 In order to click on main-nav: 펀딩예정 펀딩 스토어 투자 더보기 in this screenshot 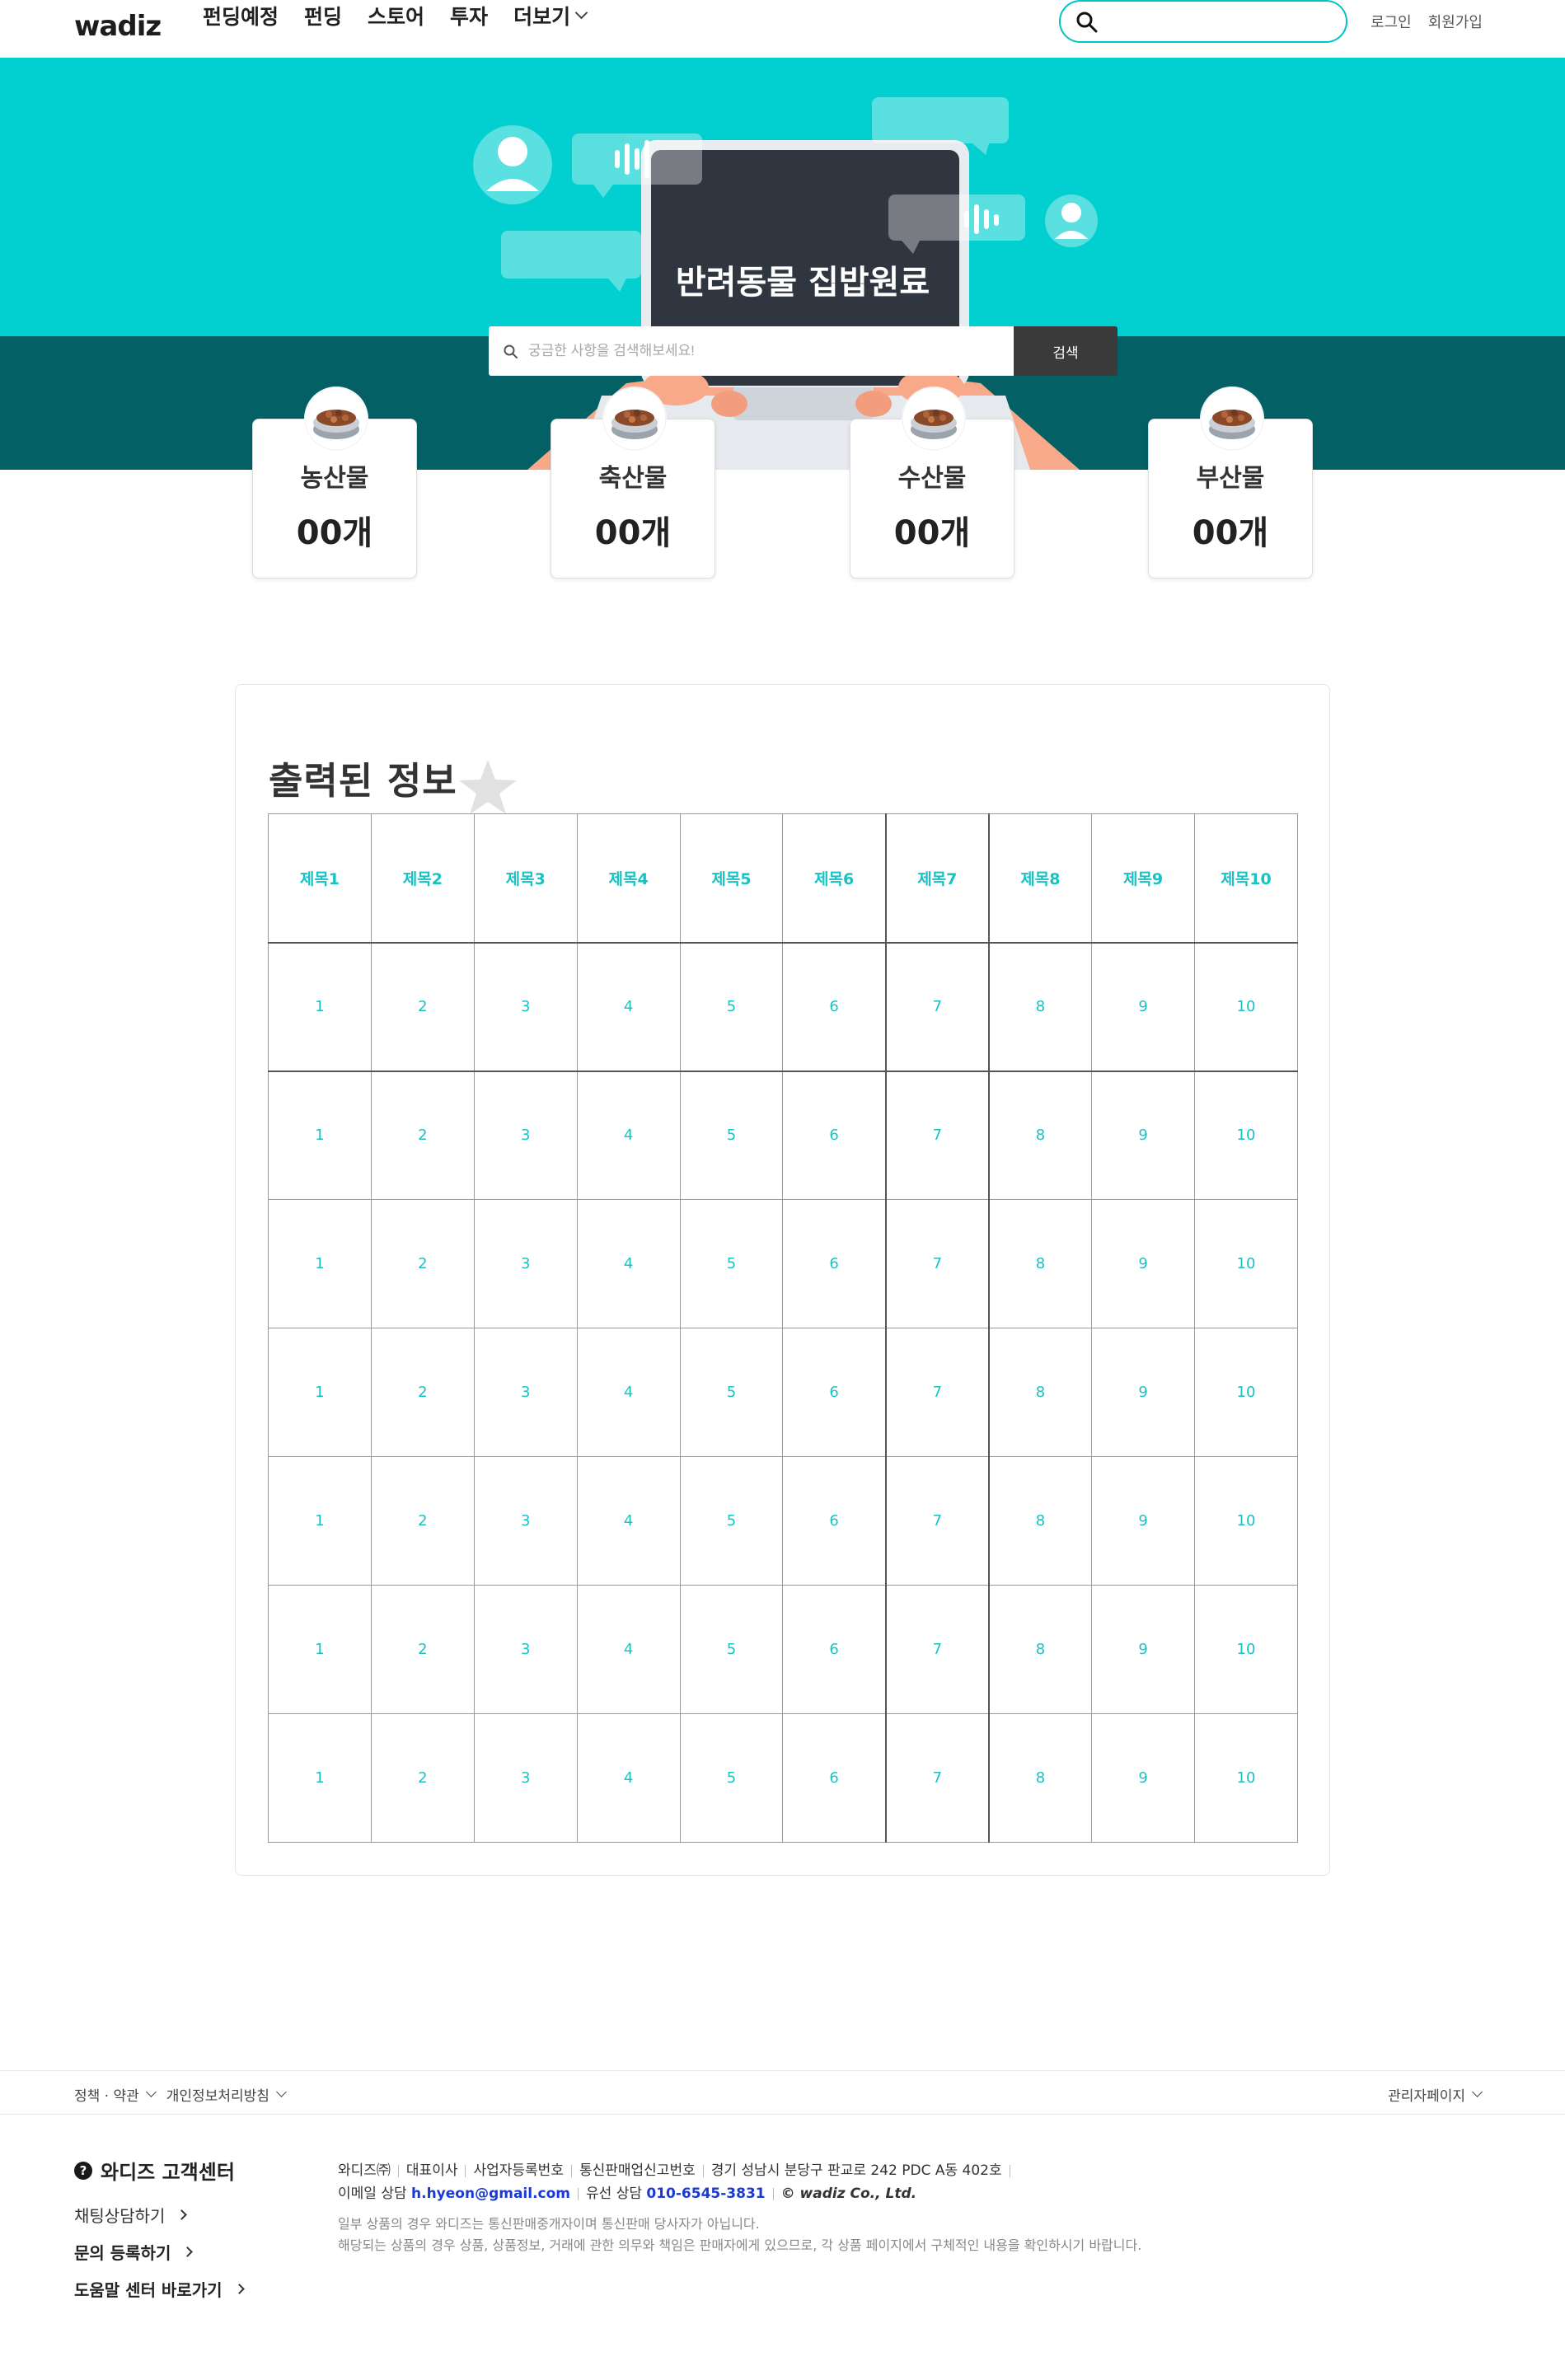, I will do `click(395, 15)`.